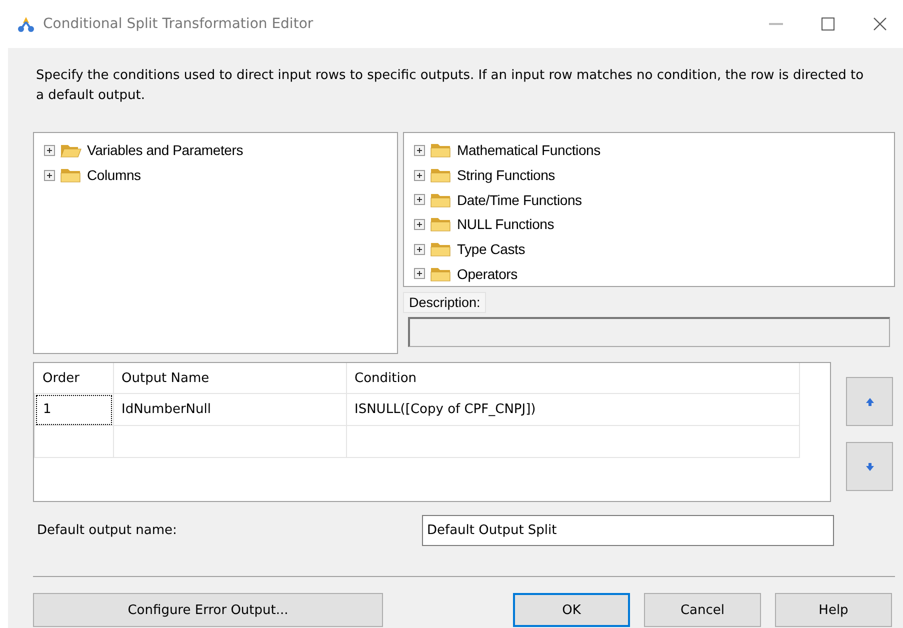 This screenshot has width=903, height=628. Describe the element at coordinates (572, 410) in the screenshot. I see `table-cell: ISNULL([Copy of CPF_CNPJ])` at that location.